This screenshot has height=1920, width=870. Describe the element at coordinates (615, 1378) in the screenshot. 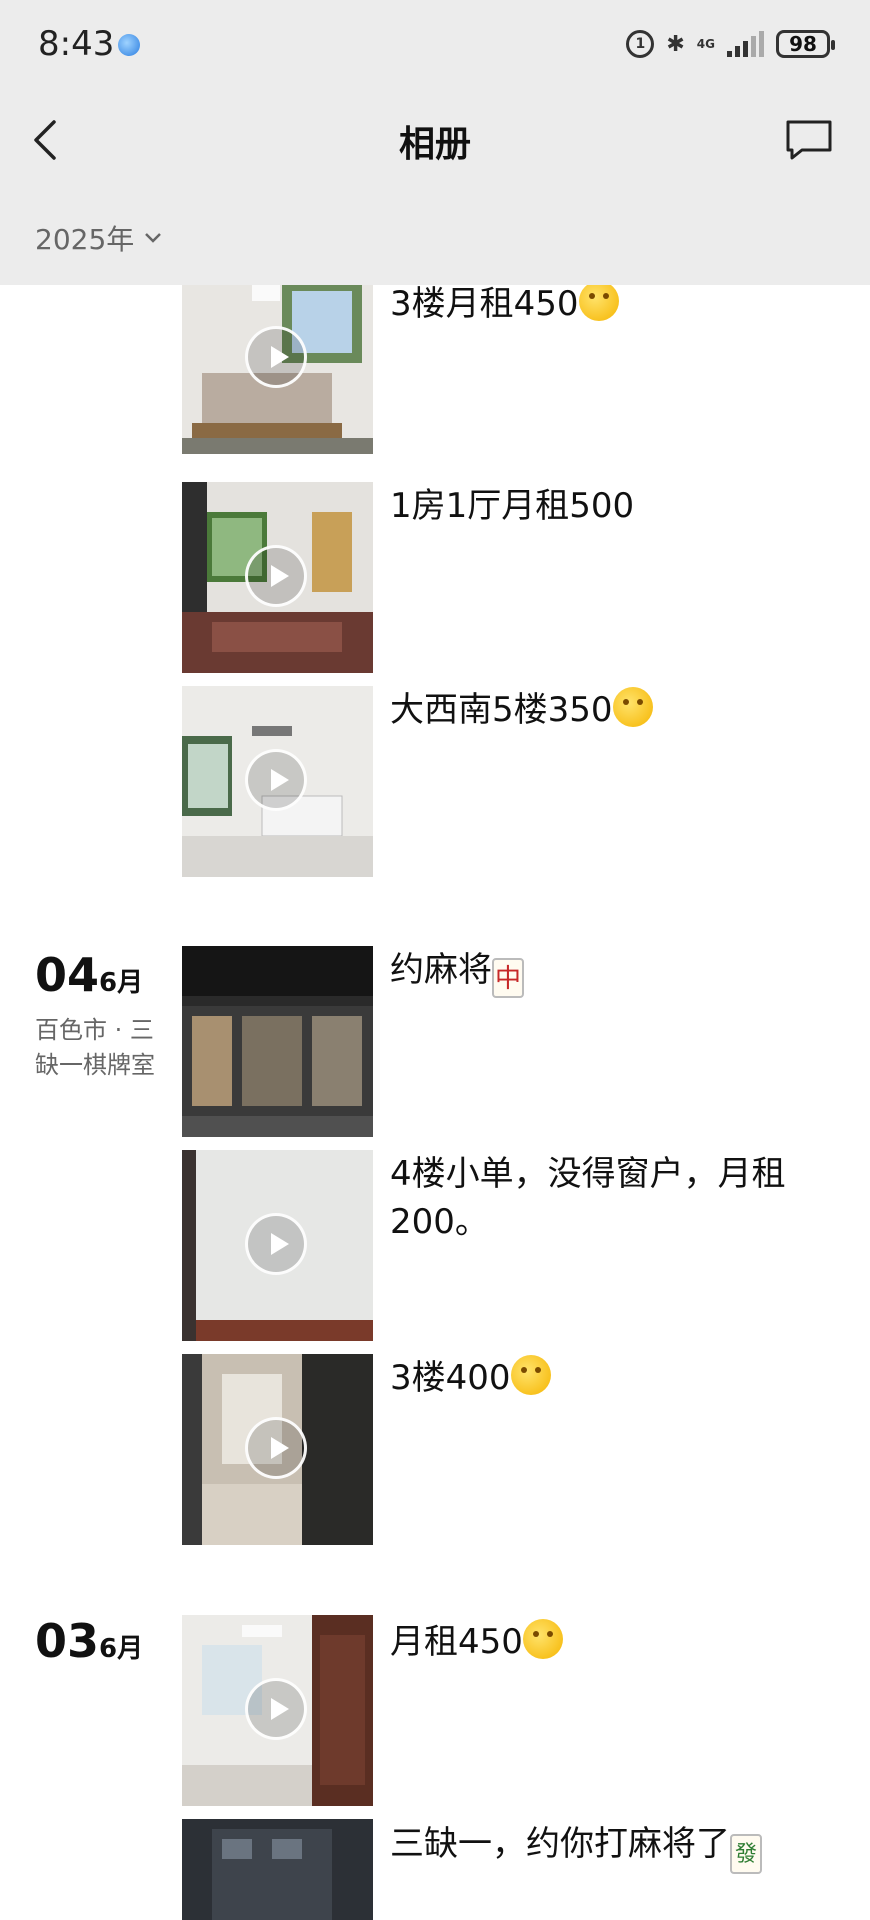

I see `post-caption: 3楼400` at that location.